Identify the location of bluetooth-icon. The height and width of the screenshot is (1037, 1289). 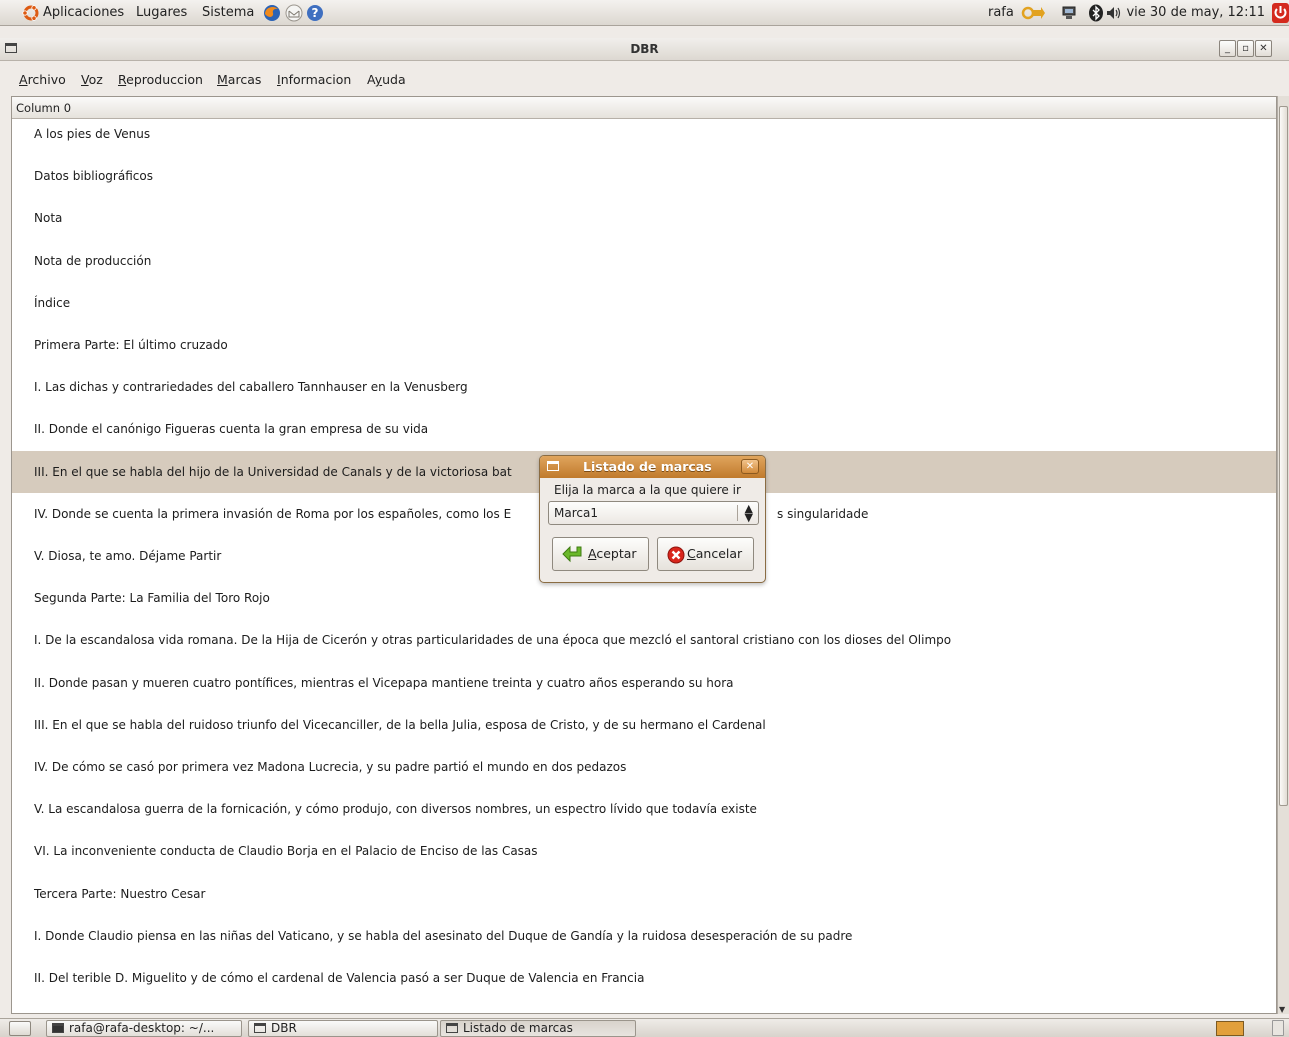
(1096, 13).